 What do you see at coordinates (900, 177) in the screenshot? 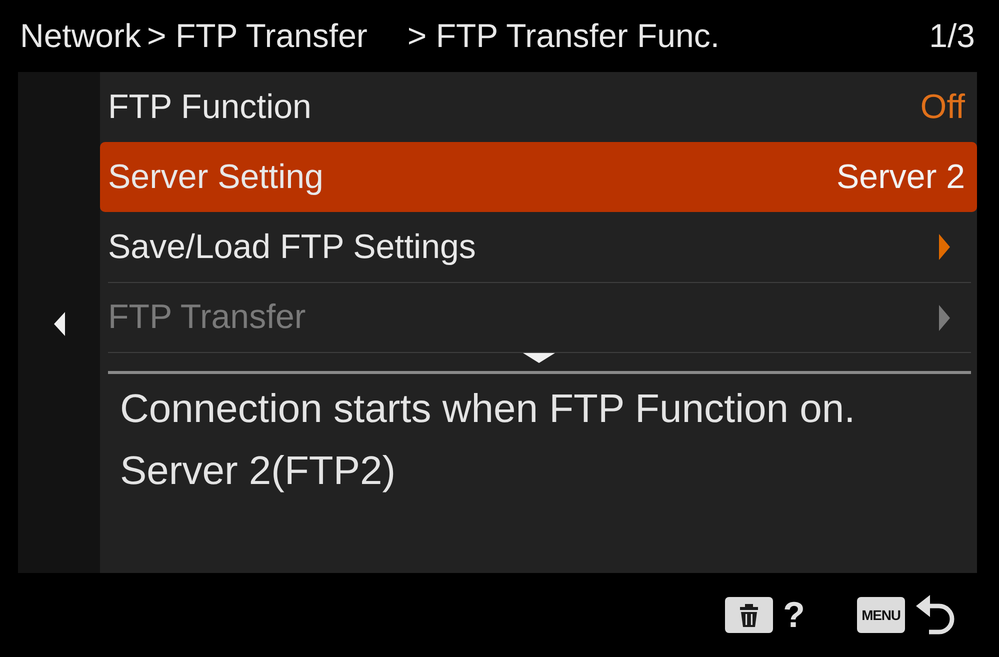
I see `setting-value: Server 2` at bounding box center [900, 177].